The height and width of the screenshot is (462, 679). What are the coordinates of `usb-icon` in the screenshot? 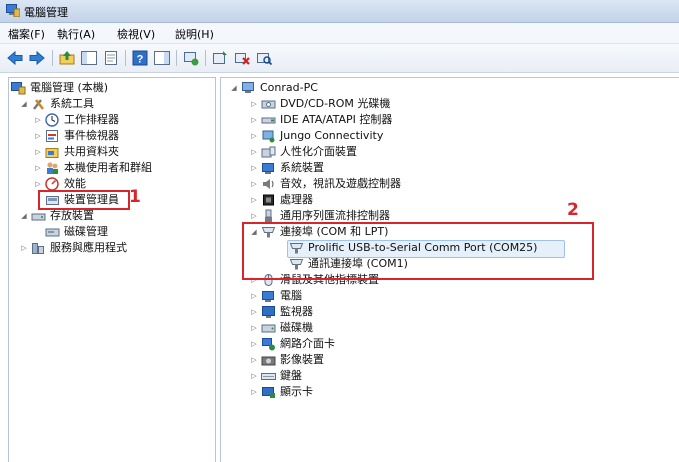 It's located at (268, 215).